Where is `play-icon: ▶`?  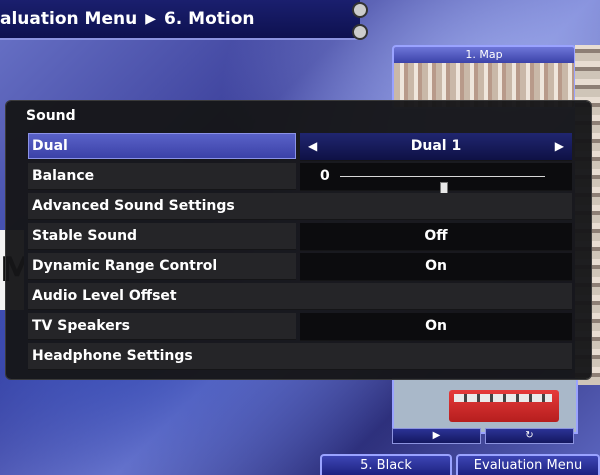 play-icon: ▶ is located at coordinates (436, 436).